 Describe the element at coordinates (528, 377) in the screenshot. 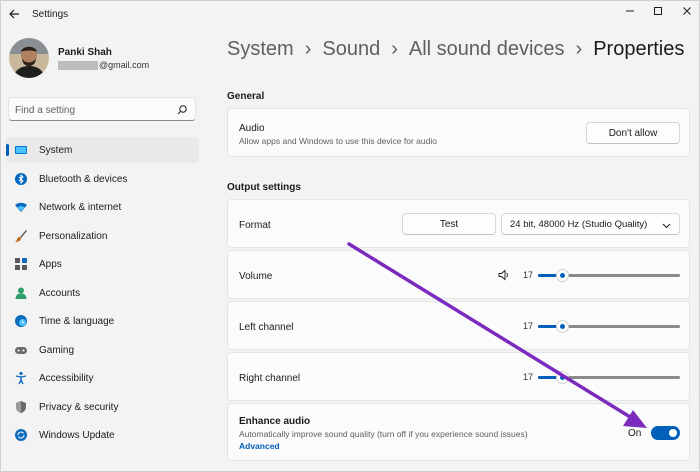

I see `right-channel-value: 17` at that location.